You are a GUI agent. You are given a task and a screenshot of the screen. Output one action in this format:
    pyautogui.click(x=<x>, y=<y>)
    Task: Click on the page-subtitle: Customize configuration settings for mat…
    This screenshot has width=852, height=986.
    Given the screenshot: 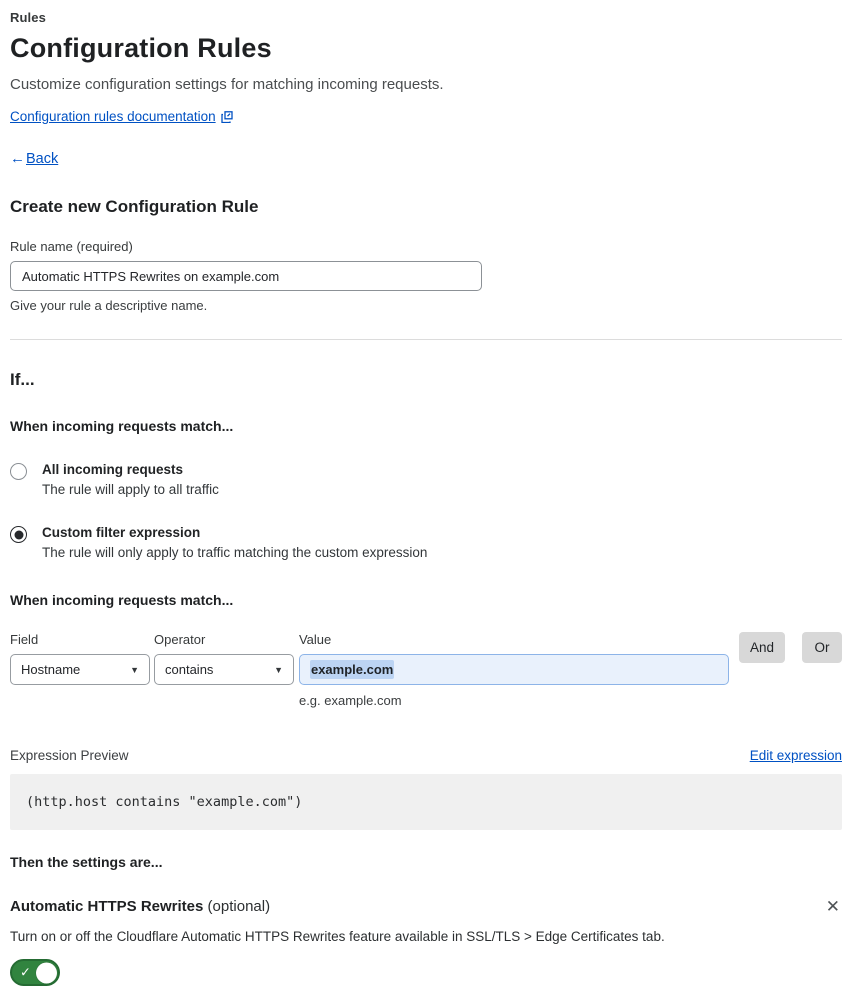 What is the action you would take?
    pyautogui.click(x=227, y=84)
    